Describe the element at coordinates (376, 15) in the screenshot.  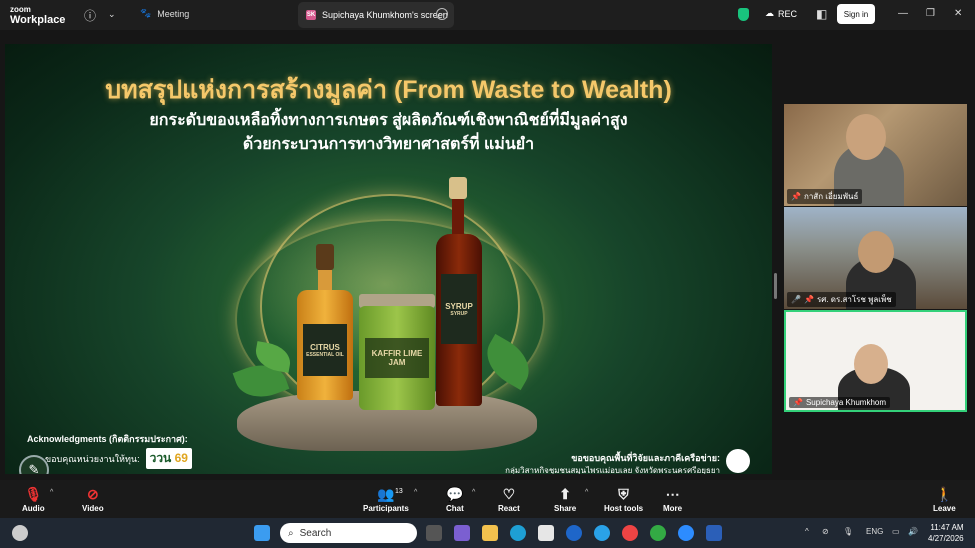
I see `screen-share-tab: SK Supichaya Khumkhom's screen ···` at that location.